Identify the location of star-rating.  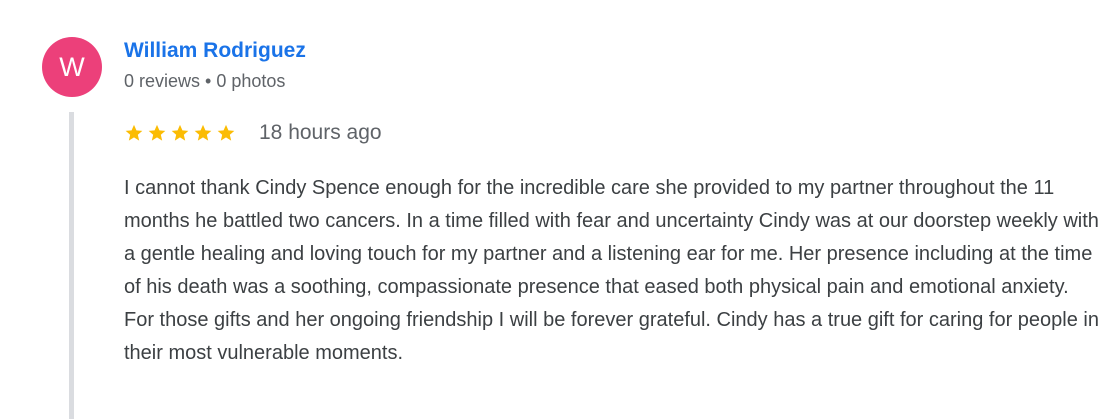
(181, 133).